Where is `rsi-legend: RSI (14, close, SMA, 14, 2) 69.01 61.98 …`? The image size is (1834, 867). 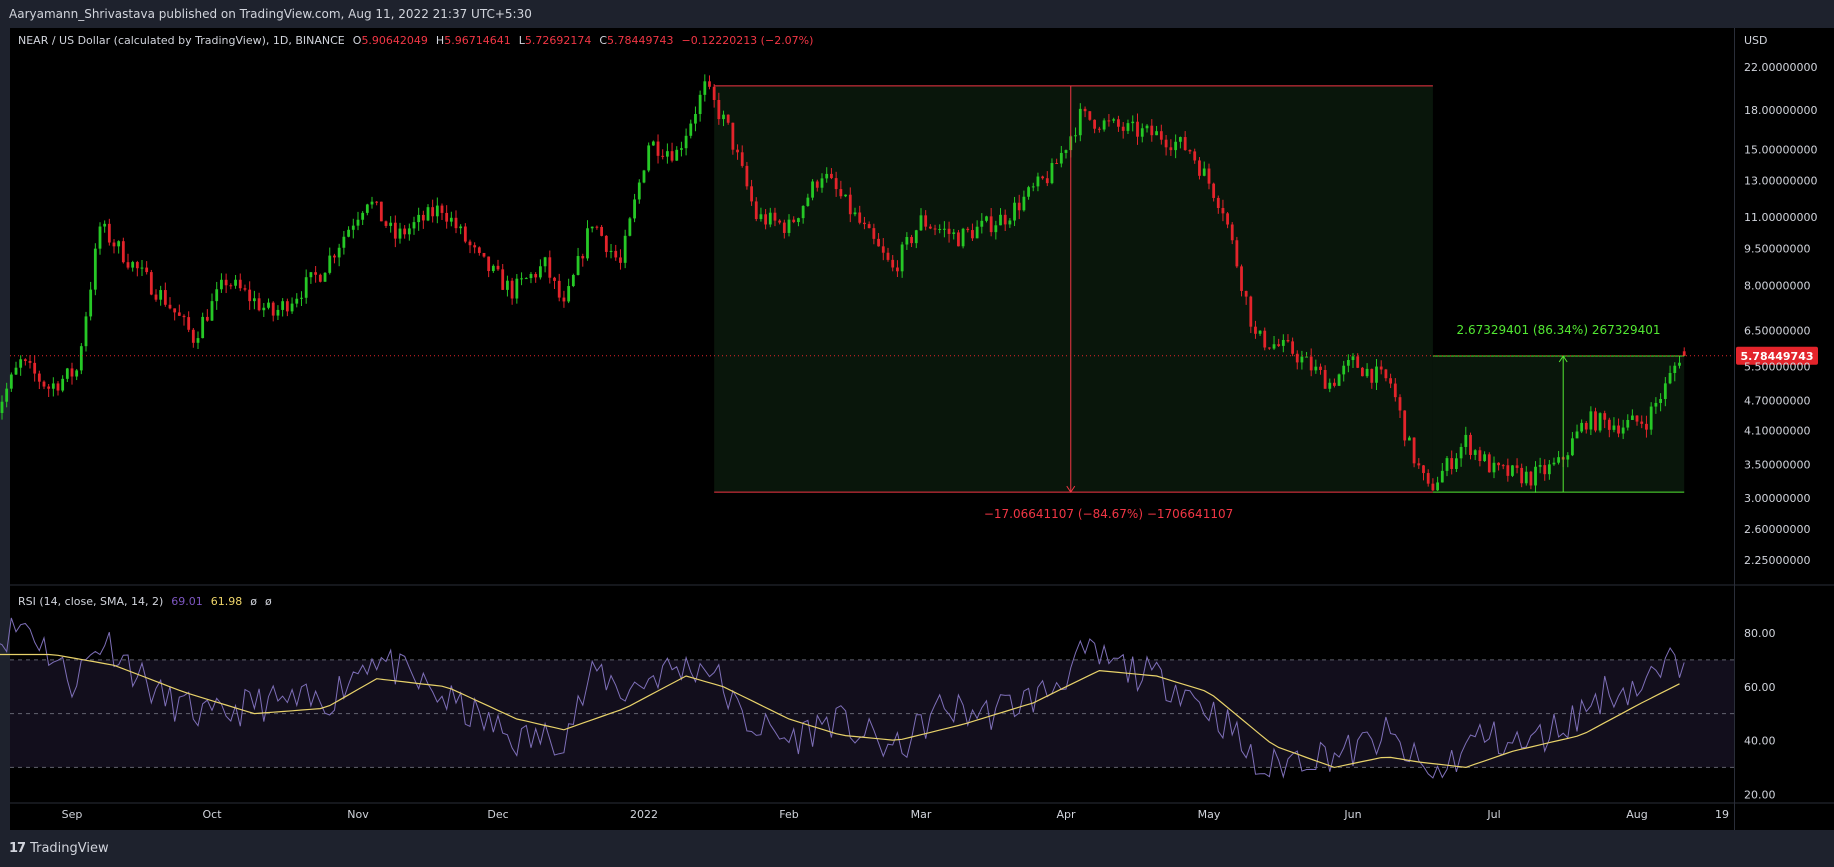 rsi-legend: RSI (14, close, SMA, 14, 2) 69.01 61.98 … is located at coordinates (145, 601).